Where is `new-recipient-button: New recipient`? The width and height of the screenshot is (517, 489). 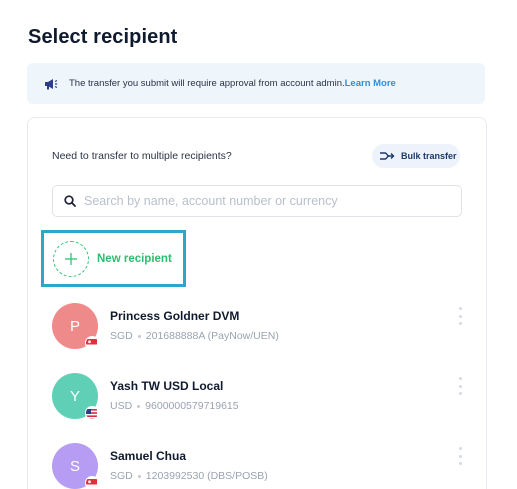 new-recipient-button: New recipient is located at coordinates (113, 258).